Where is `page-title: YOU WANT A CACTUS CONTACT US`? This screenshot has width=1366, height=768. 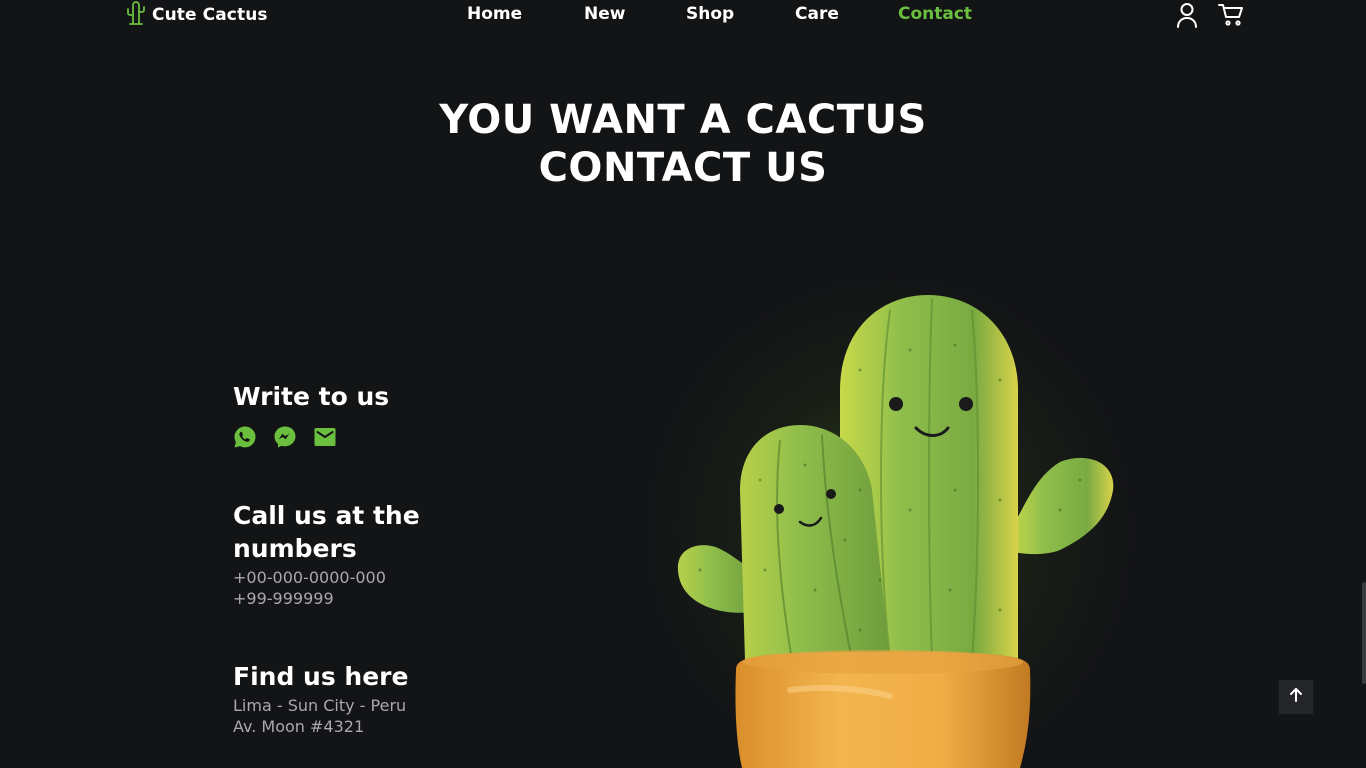 page-title: YOU WANT A CACTUS CONTACT US is located at coordinates (683, 144).